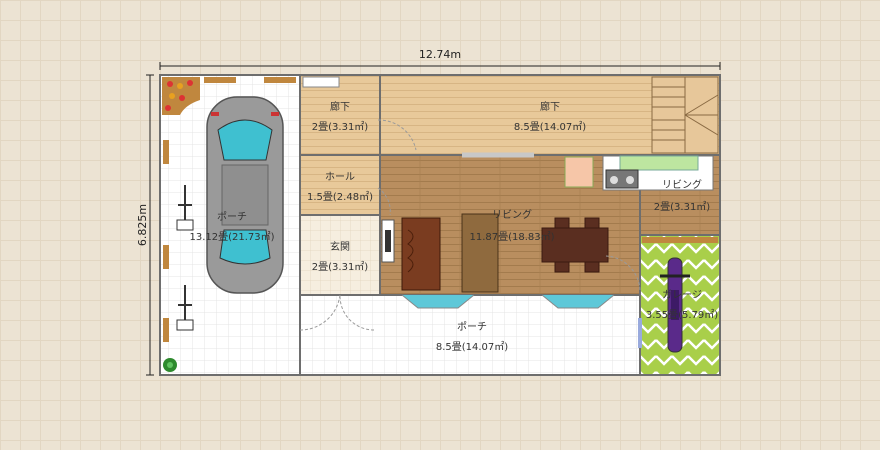 The image size is (880, 450). I want to click on height-dimension-label: 6.825m, so click(142, 225).